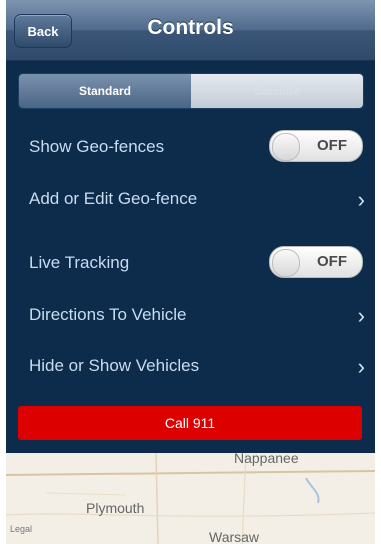 The image size is (381, 544). Describe the element at coordinates (190, 423) in the screenshot. I see `call-911-button: Call 911` at that location.